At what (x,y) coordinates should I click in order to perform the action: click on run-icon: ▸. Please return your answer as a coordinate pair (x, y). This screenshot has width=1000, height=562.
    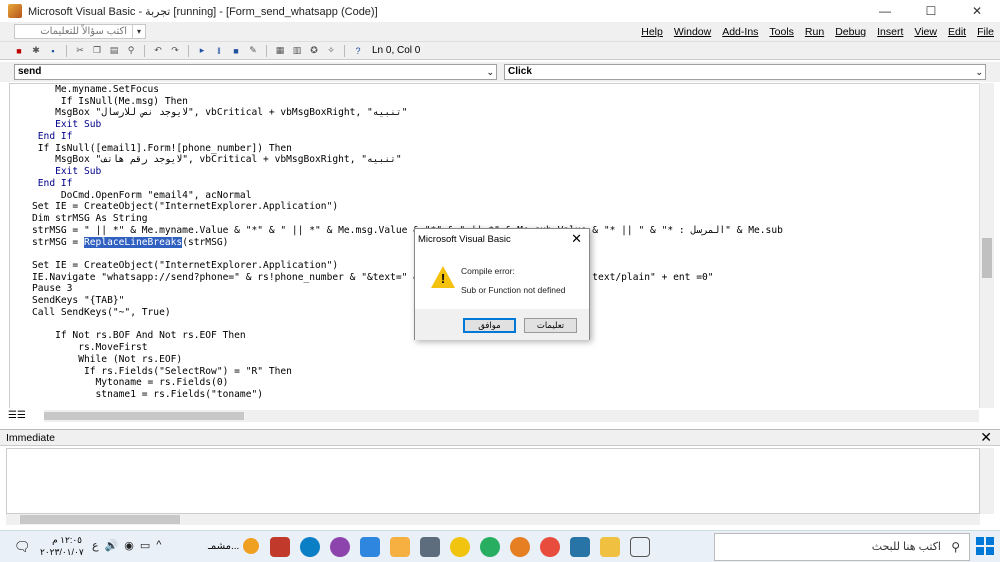
    Looking at the image, I should click on (202, 50).